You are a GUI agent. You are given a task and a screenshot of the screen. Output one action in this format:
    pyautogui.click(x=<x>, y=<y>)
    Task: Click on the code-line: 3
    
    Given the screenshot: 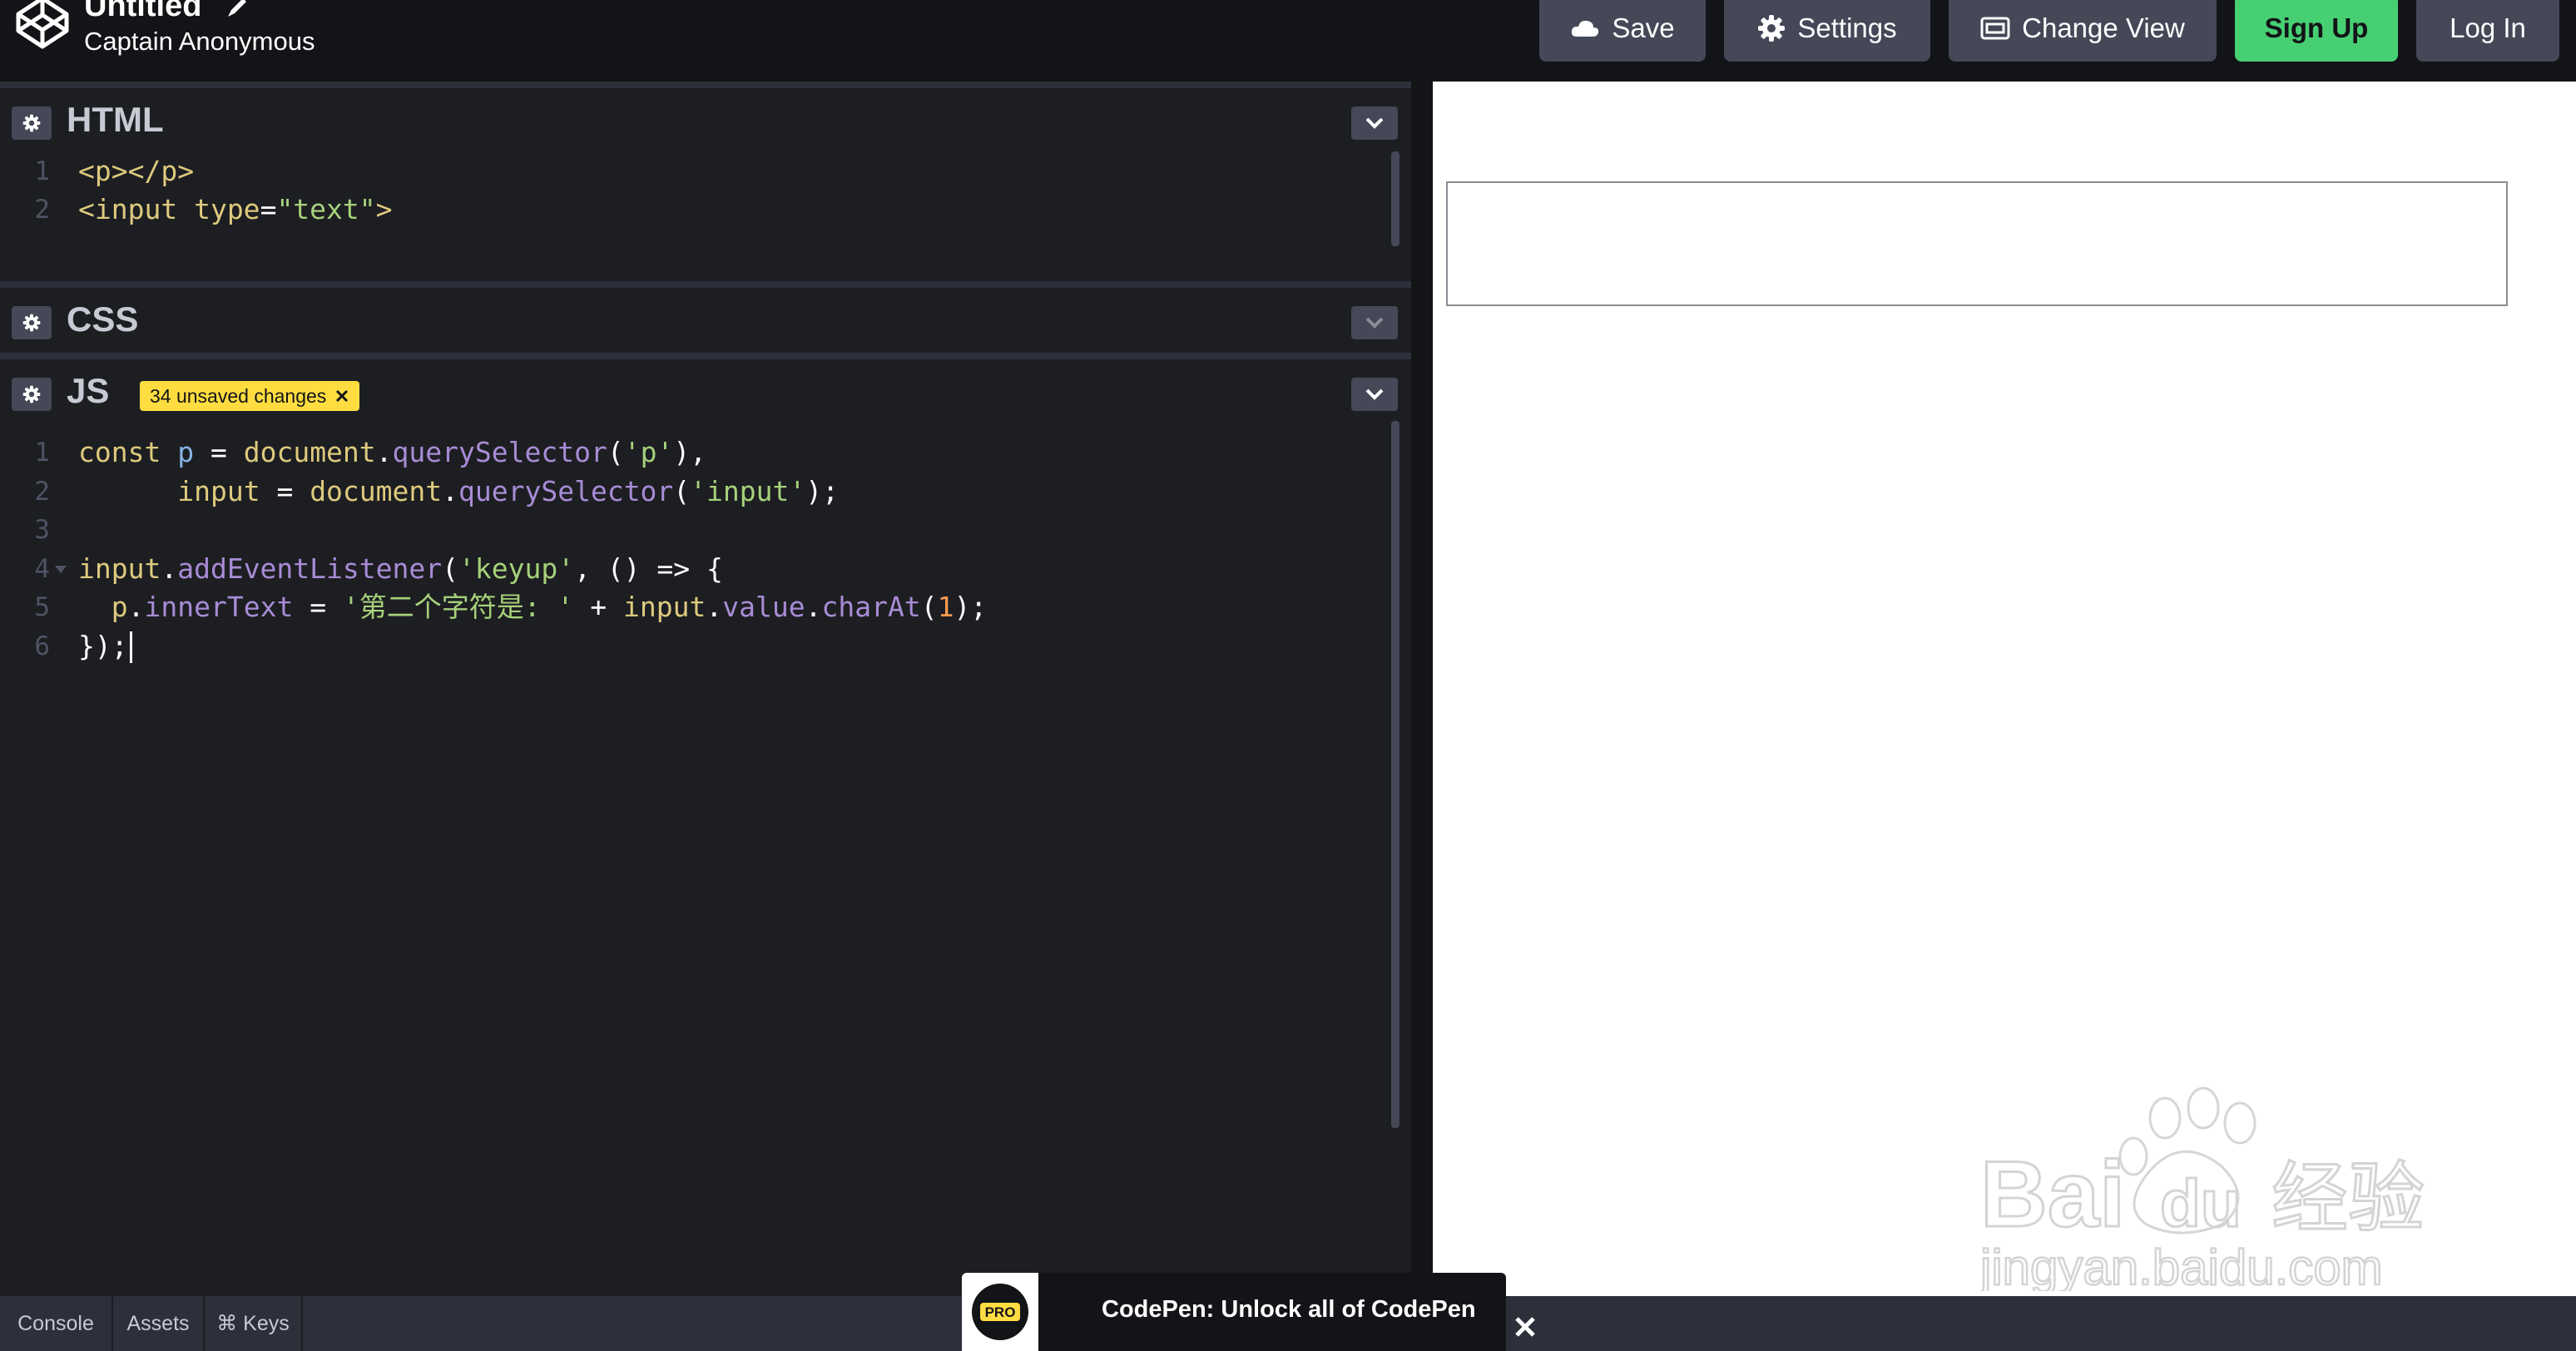 What is the action you would take?
    pyautogui.click(x=691, y=530)
    